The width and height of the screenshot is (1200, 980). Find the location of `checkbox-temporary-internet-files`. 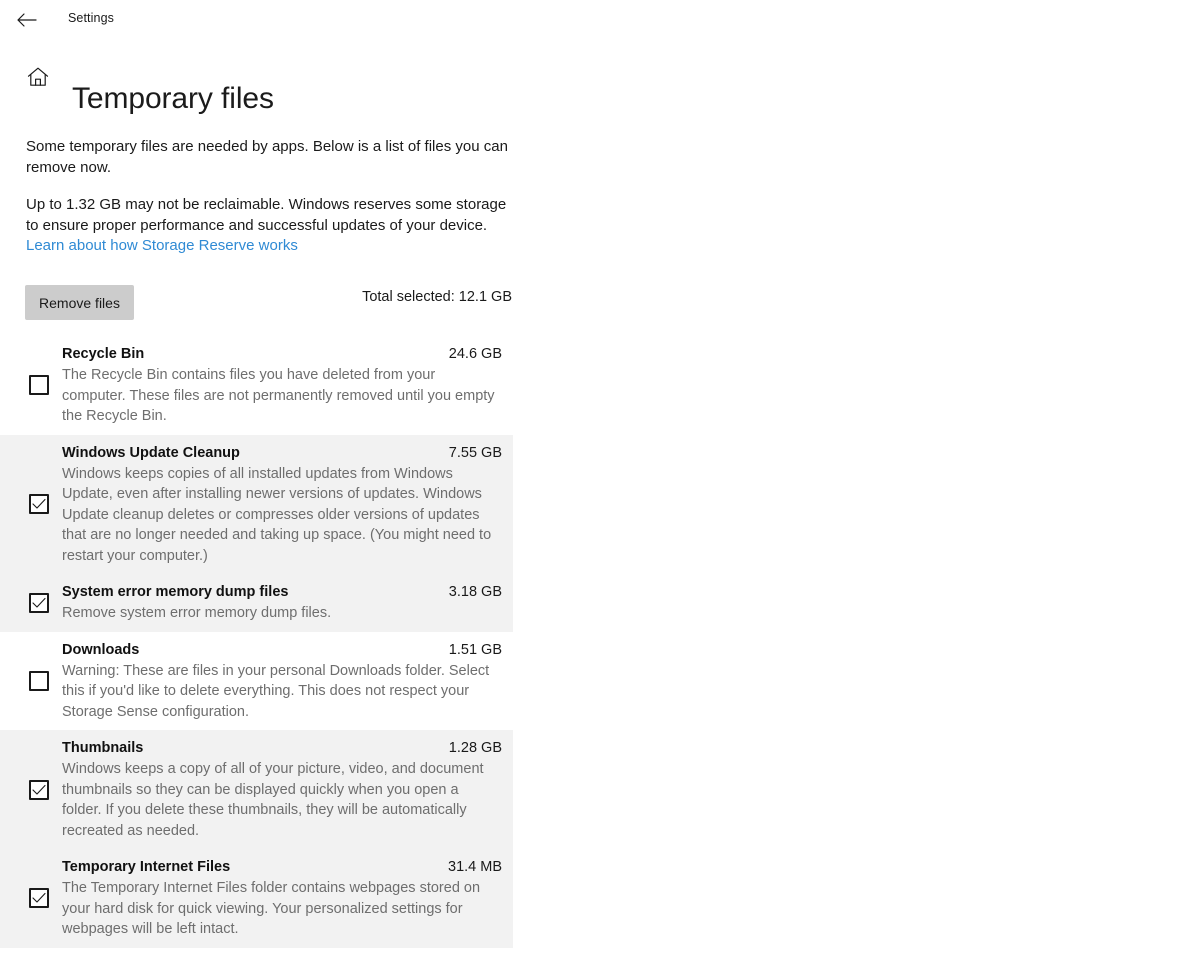

checkbox-temporary-internet-files is located at coordinates (39, 898).